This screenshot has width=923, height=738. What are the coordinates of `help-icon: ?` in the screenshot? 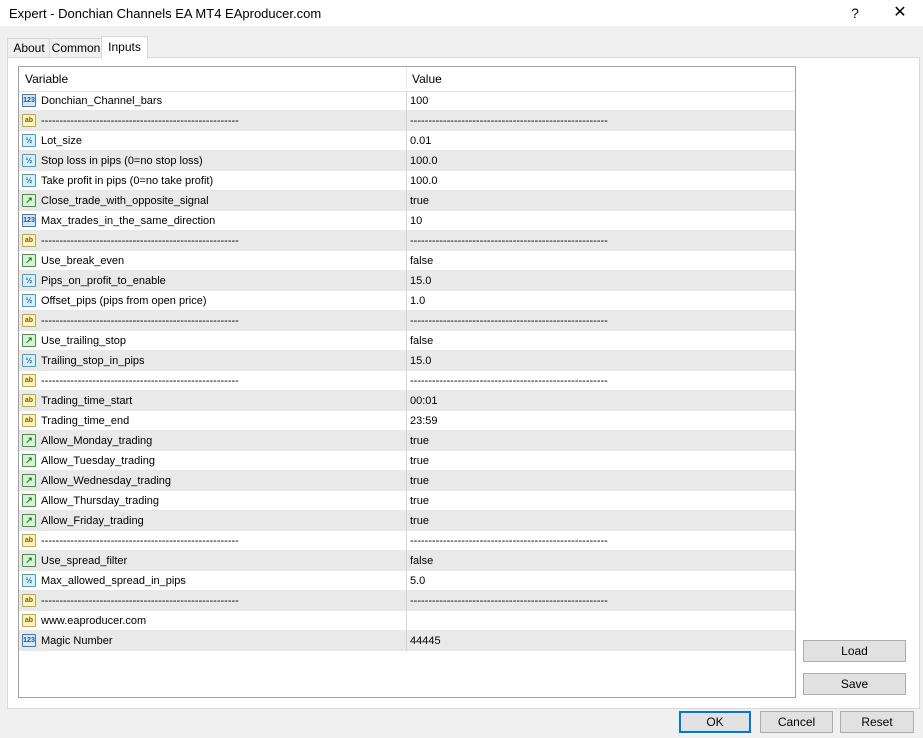 It's located at (855, 13).